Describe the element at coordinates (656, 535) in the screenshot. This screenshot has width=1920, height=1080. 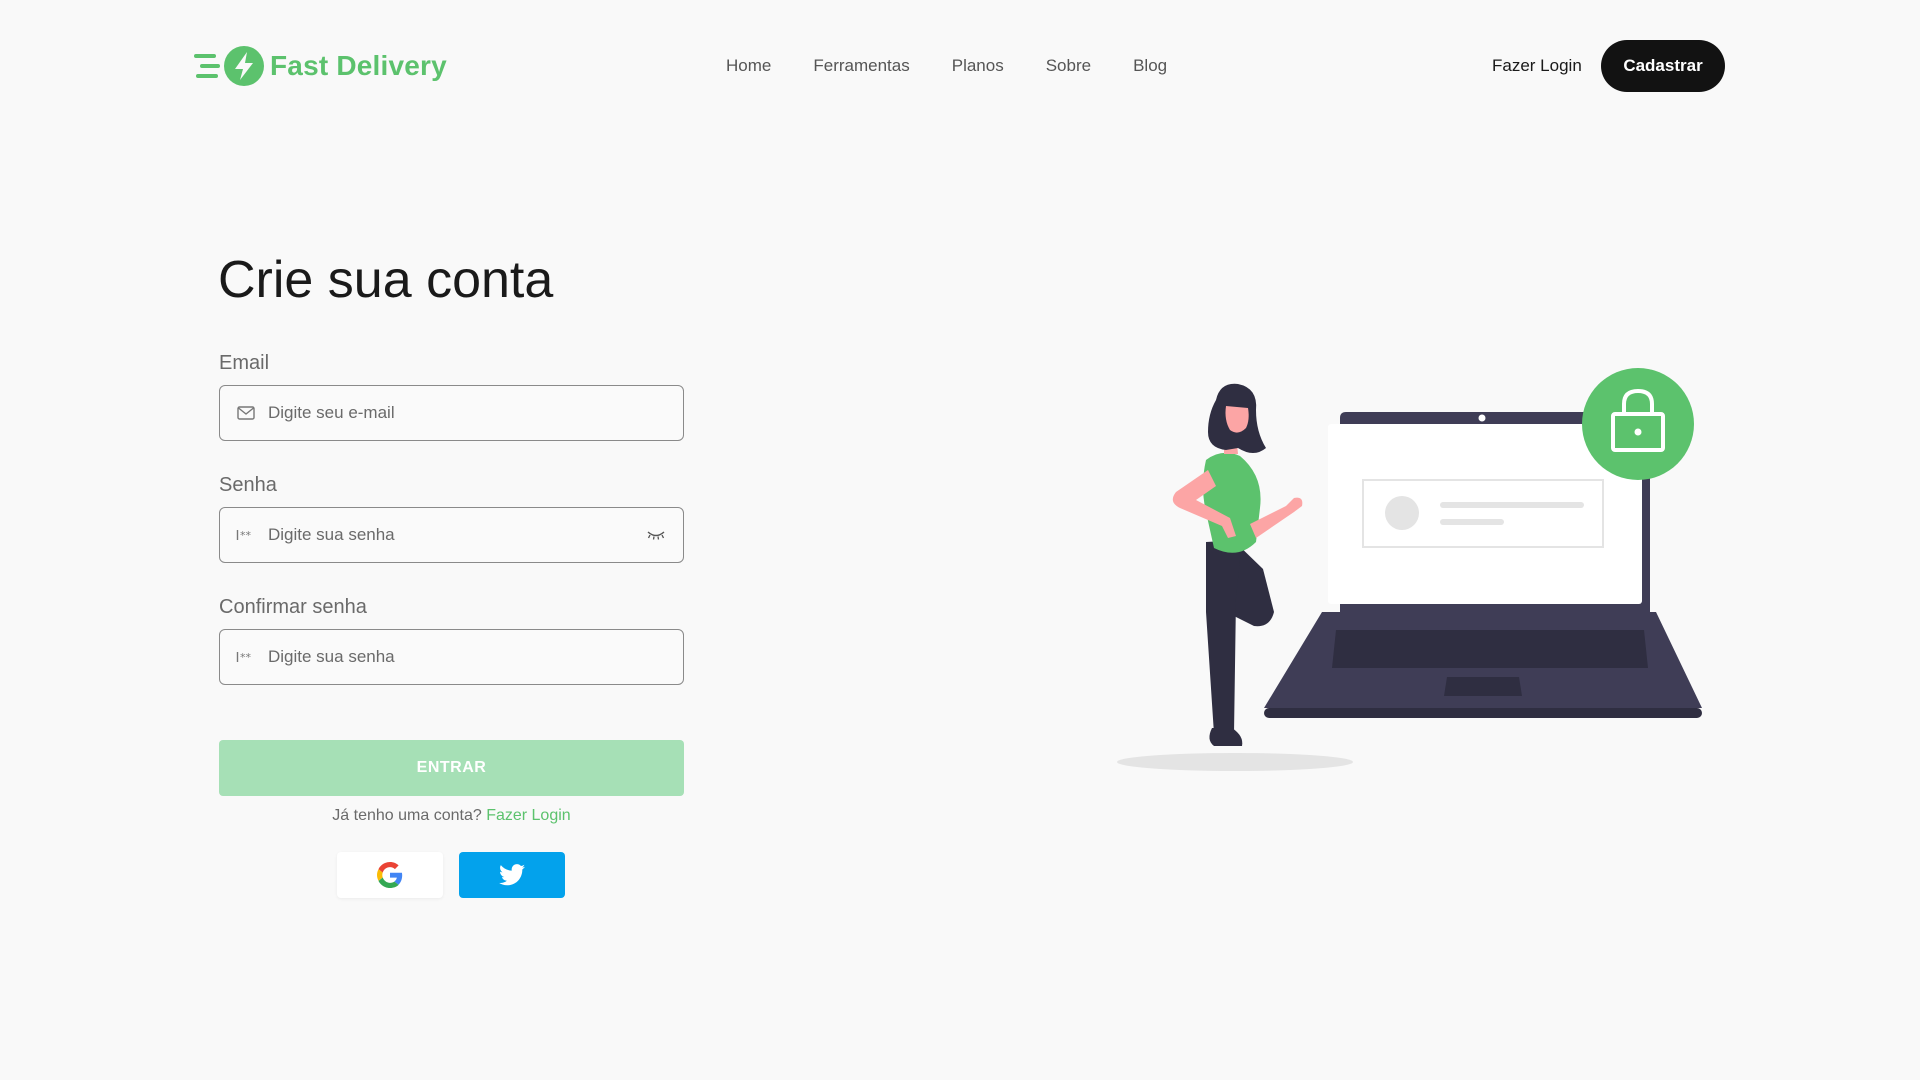
I see `eye-closed-icon` at that location.